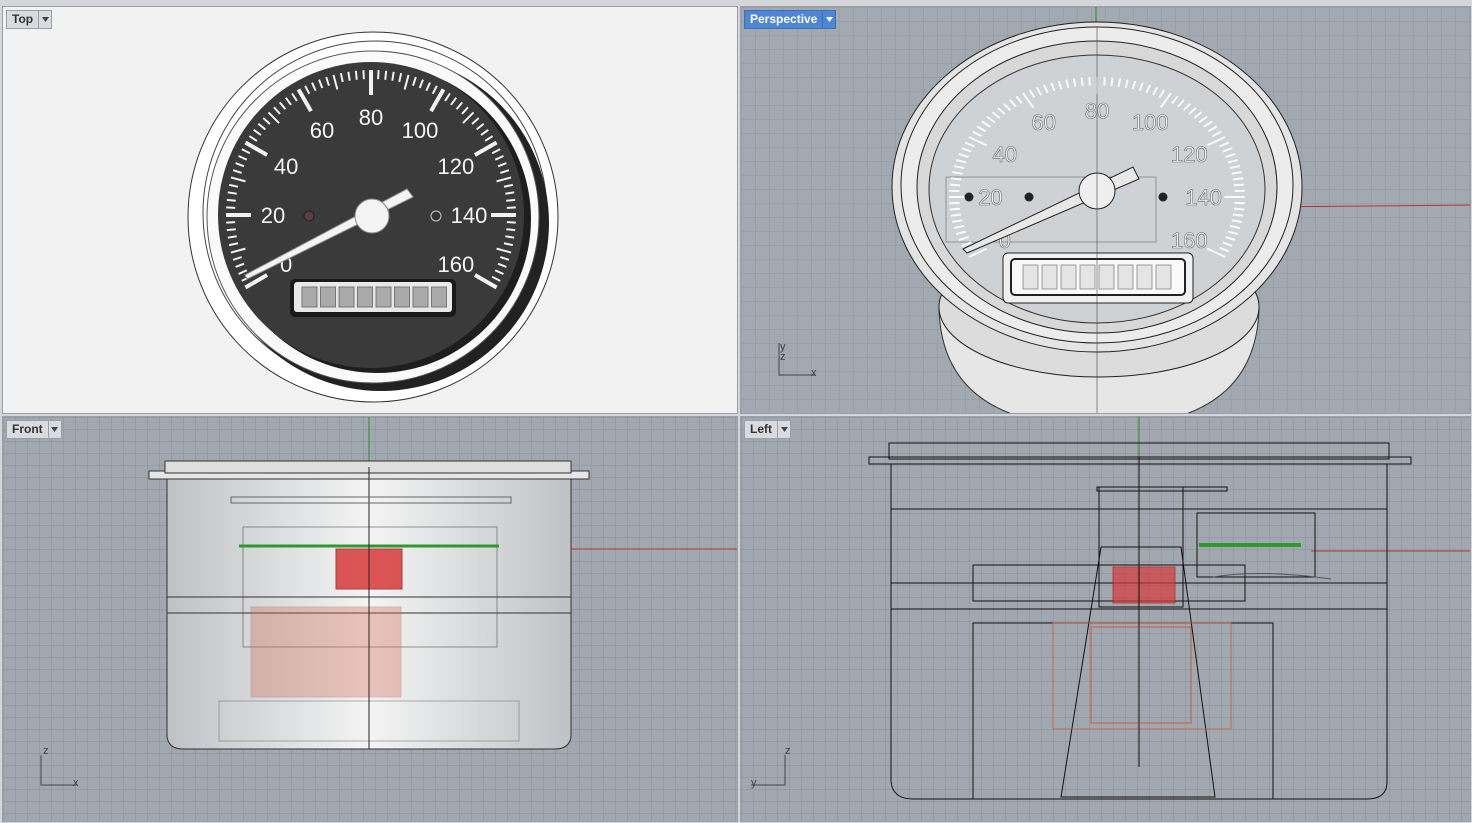  I want to click on gauge-front-model, so click(369, 605).